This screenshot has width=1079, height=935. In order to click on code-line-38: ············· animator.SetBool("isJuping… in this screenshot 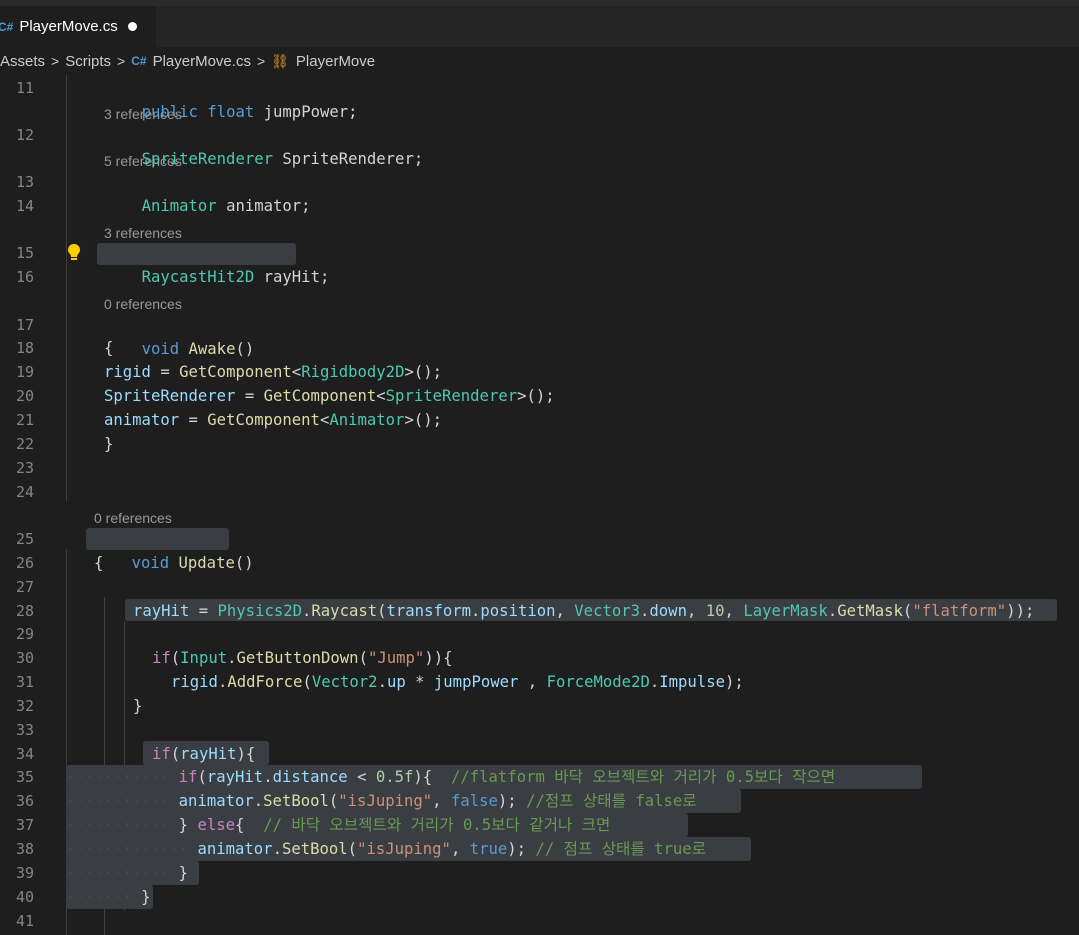, I will do `click(386, 849)`.